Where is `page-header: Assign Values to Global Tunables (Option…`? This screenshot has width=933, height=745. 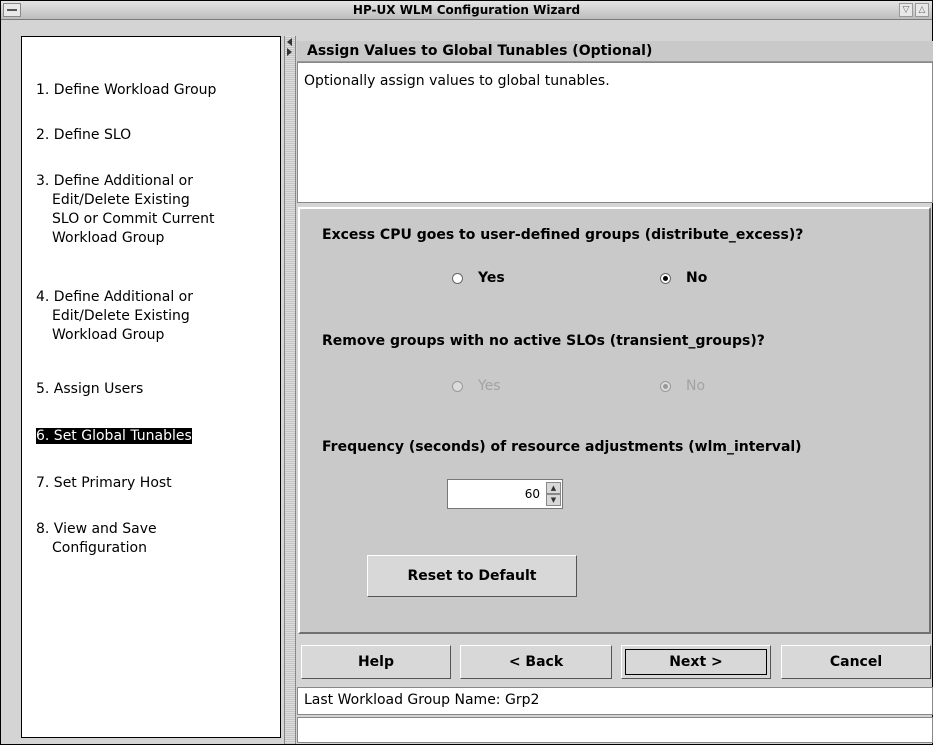
page-header: Assign Values to Global Tunables (Option… is located at coordinates (615, 51).